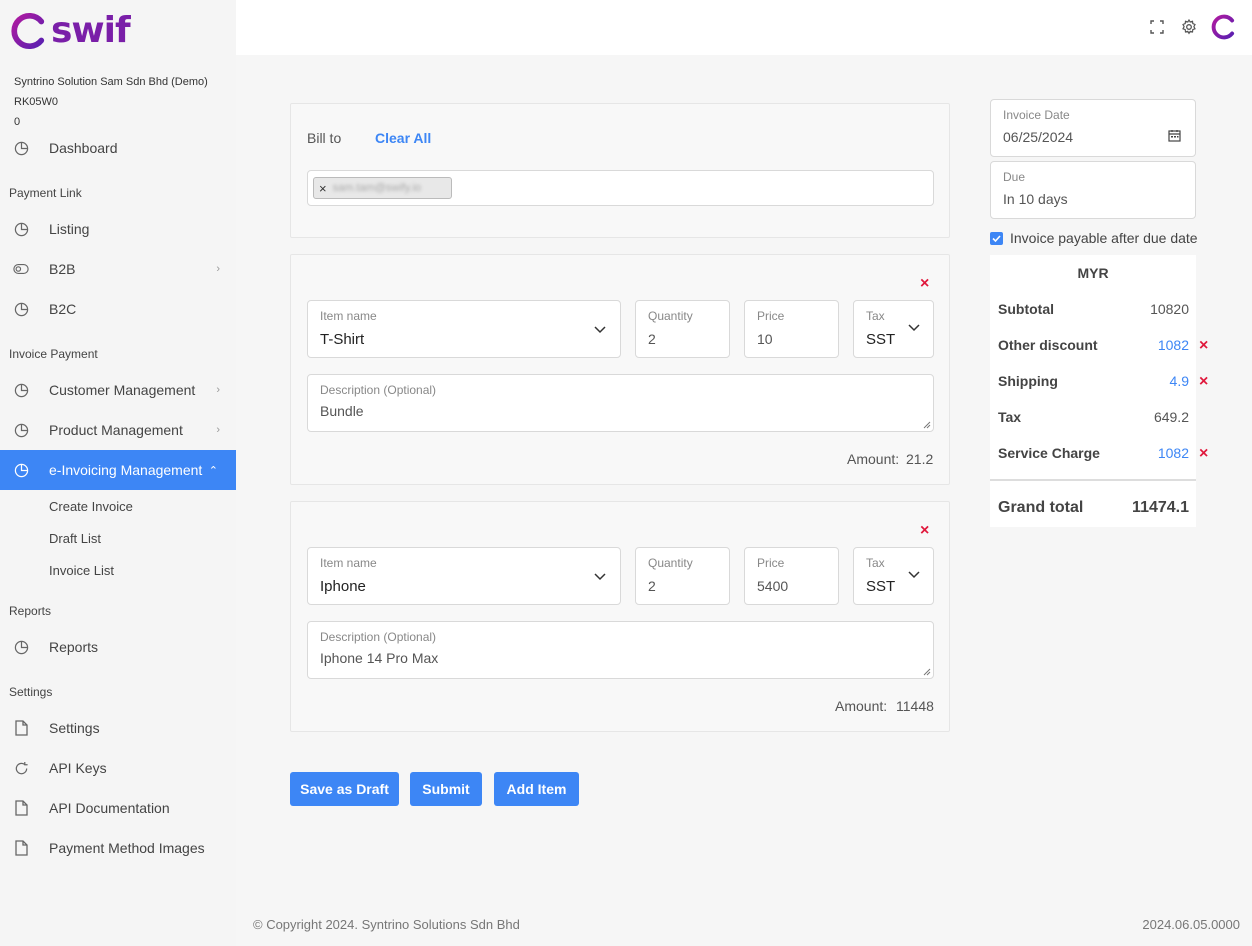  I want to click on payable-after-due-checkbox-row: Invoice payable after due date, so click(1094, 238).